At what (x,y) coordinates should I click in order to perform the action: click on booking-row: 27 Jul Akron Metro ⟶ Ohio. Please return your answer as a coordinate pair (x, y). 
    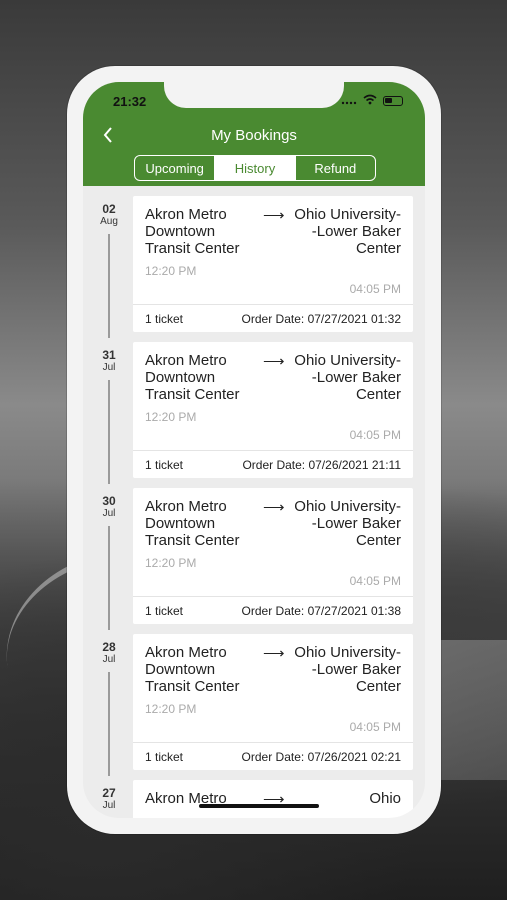
    Looking at the image, I should click on (254, 799).